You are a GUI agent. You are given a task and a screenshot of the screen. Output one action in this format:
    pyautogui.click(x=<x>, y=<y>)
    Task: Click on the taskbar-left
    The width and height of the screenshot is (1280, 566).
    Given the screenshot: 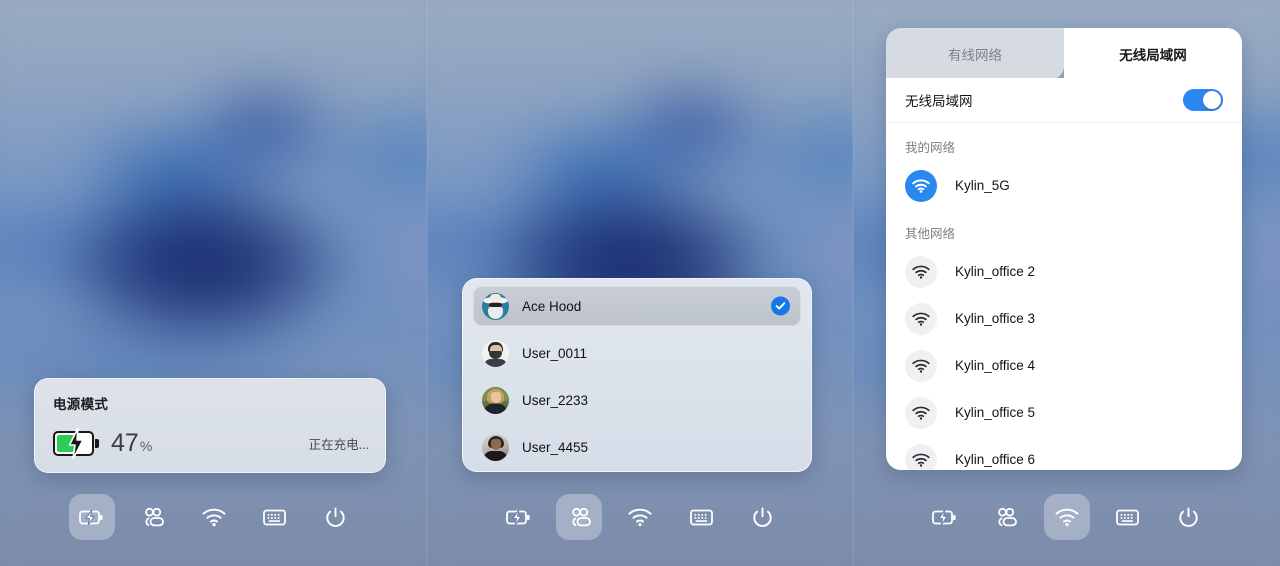 What is the action you would take?
    pyautogui.click(x=213, y=517)
    